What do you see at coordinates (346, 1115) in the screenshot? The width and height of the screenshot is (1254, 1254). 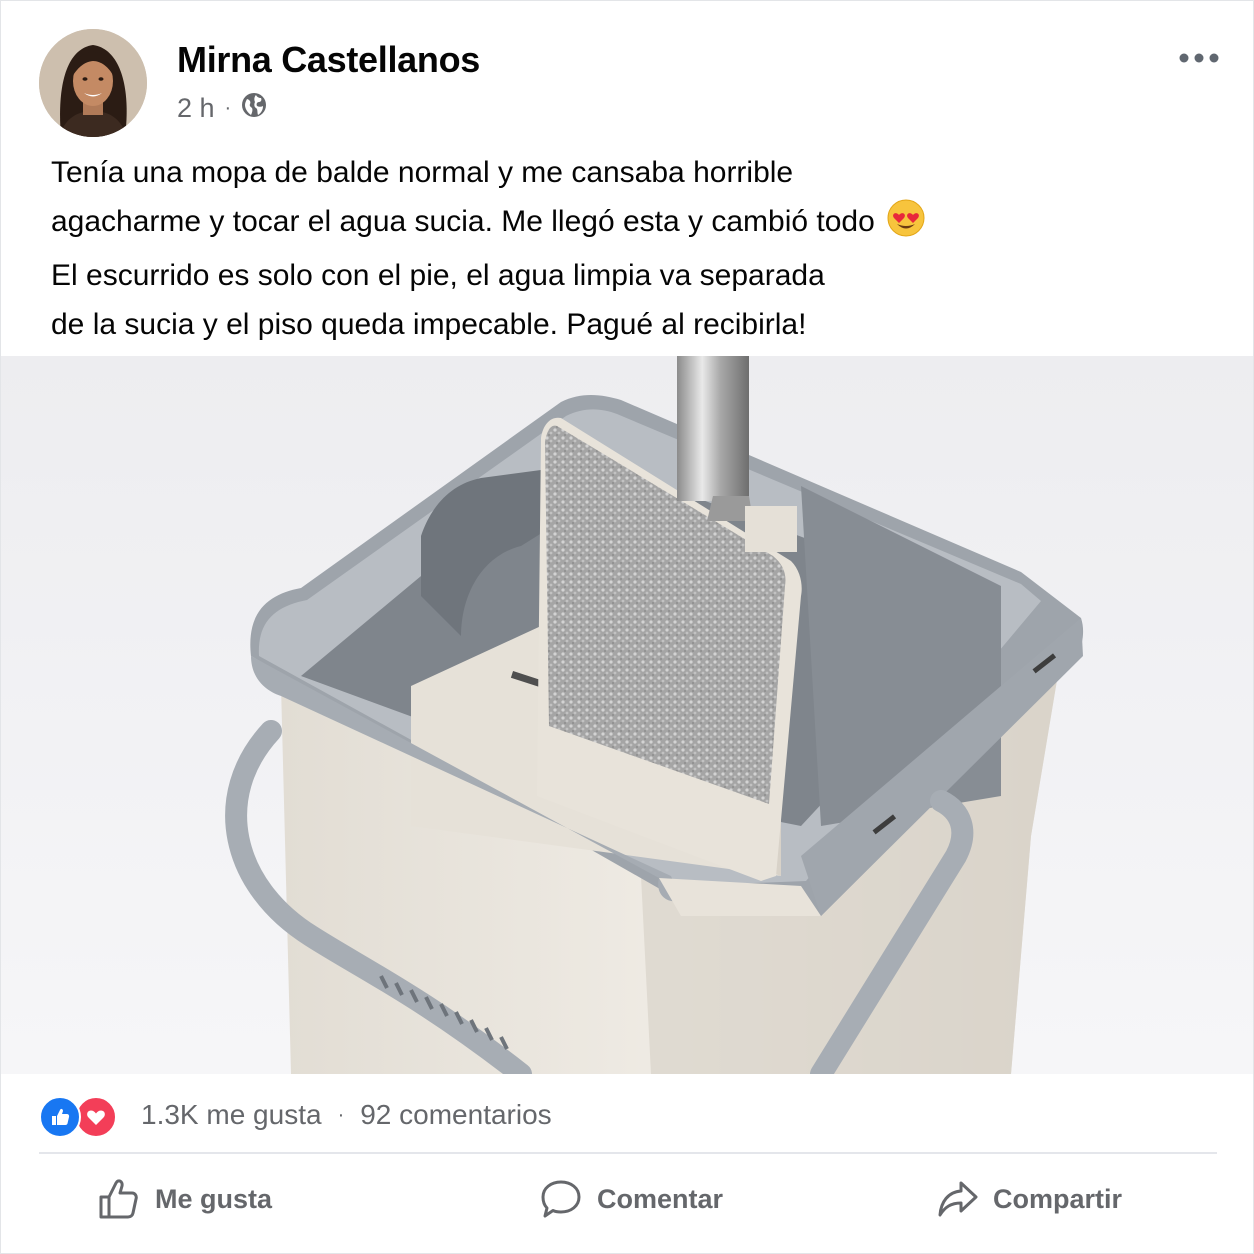 I see `engagement-counts: 1.3K me gusta · 92 comentarios` at bounding box center [346, 1115].